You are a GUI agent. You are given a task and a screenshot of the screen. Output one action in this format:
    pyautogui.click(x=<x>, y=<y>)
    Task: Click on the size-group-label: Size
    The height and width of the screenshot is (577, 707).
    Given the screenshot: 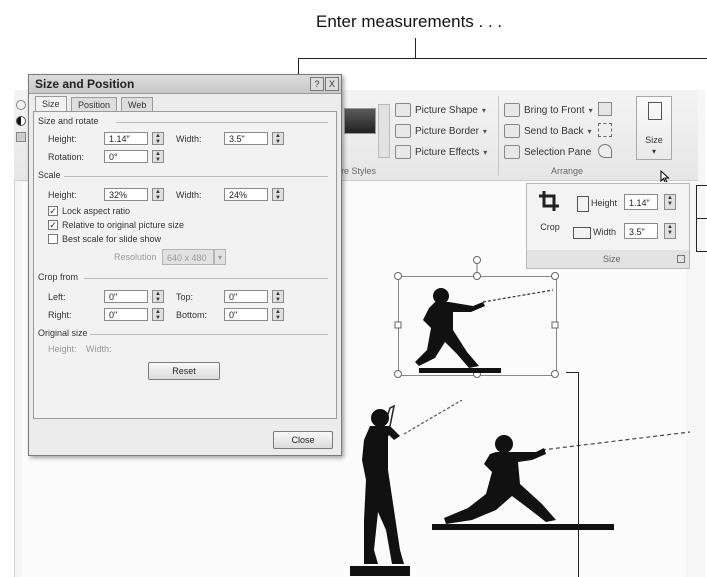 What is the action you would take?
    pyautogui.click(x=612, y=259)
    